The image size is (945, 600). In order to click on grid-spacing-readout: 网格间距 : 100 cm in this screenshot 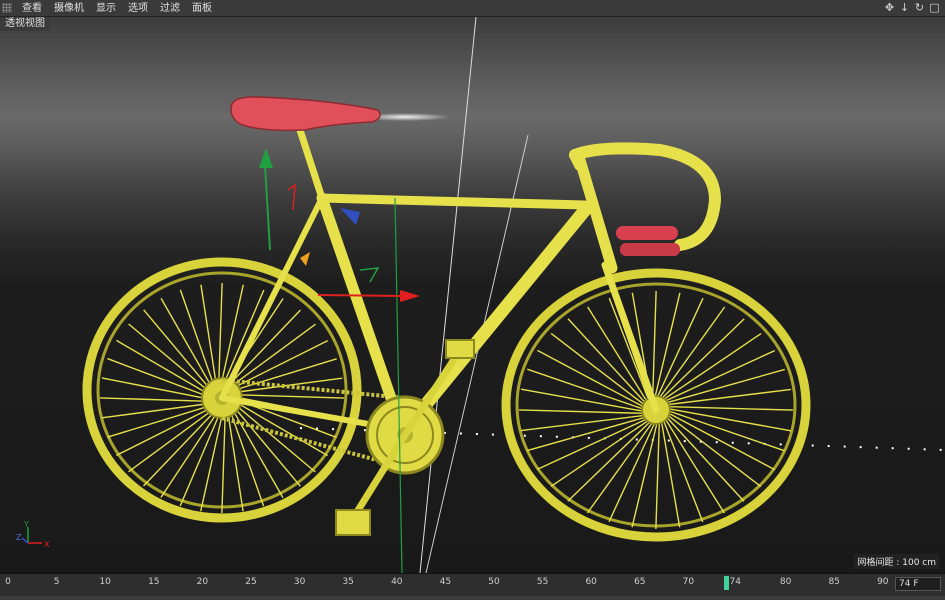, I will do `click(896, 561)`.